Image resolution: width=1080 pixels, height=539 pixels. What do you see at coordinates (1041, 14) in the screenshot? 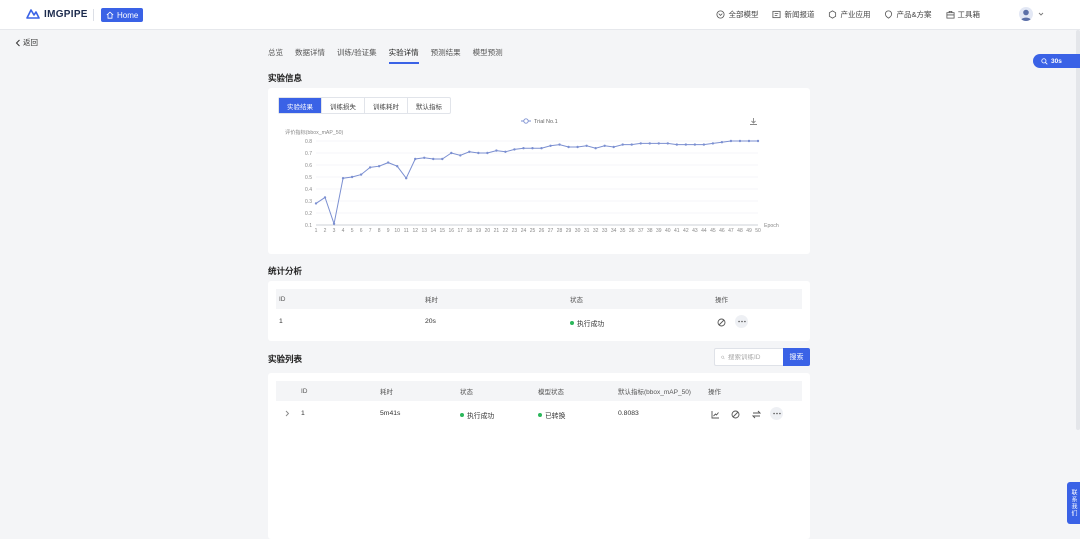
I see `chevron-down-icon` at bounding box center [1041, 14].